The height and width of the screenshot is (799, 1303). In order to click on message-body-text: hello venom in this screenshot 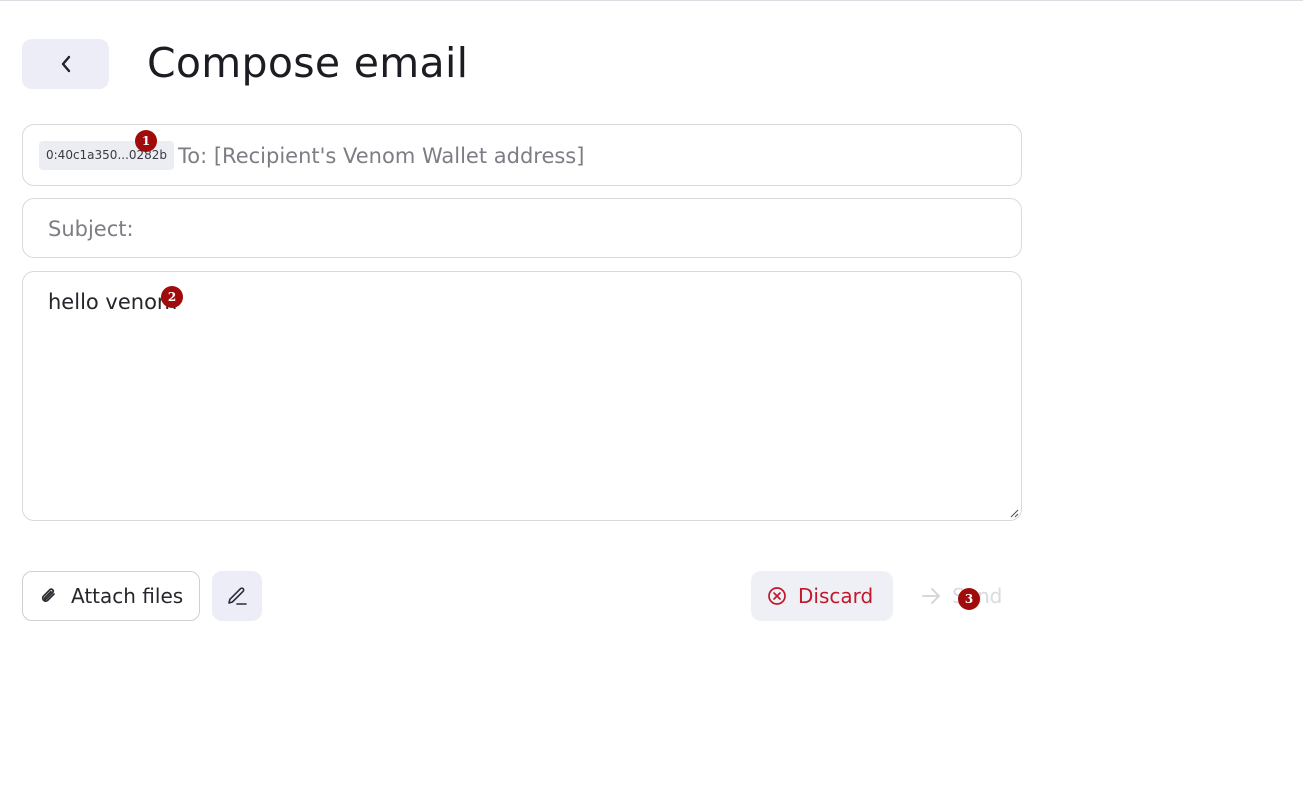, I will do `click(112, 302)`.